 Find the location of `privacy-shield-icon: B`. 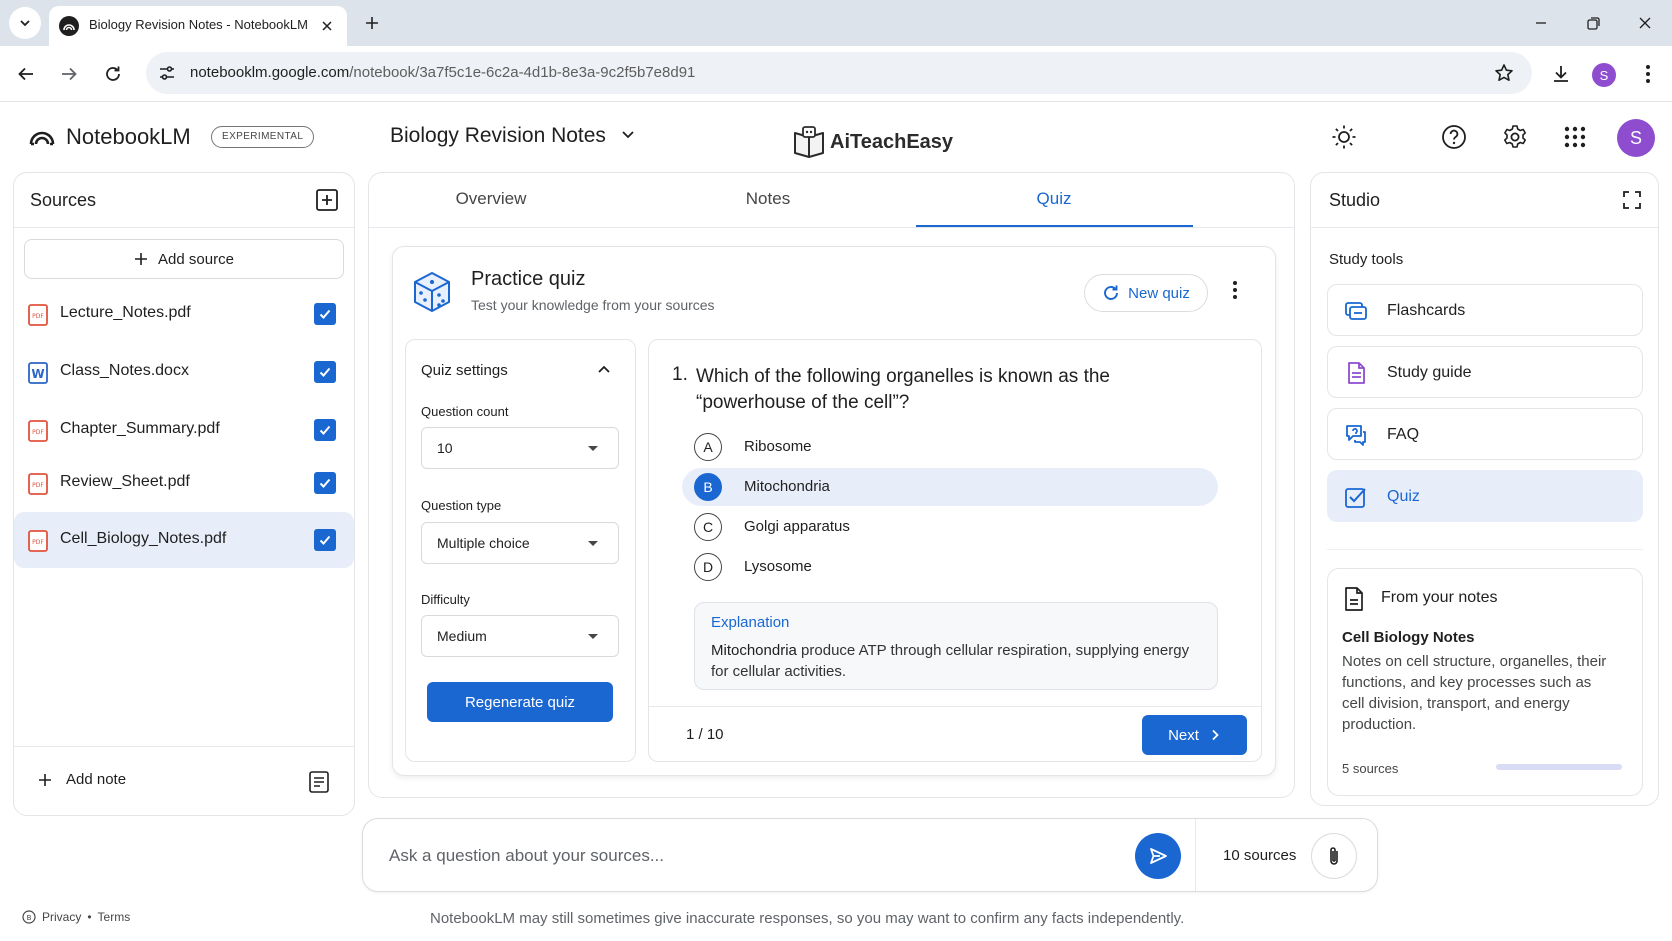

privacy-shield-icon: B is located at coordinates (29, 917).